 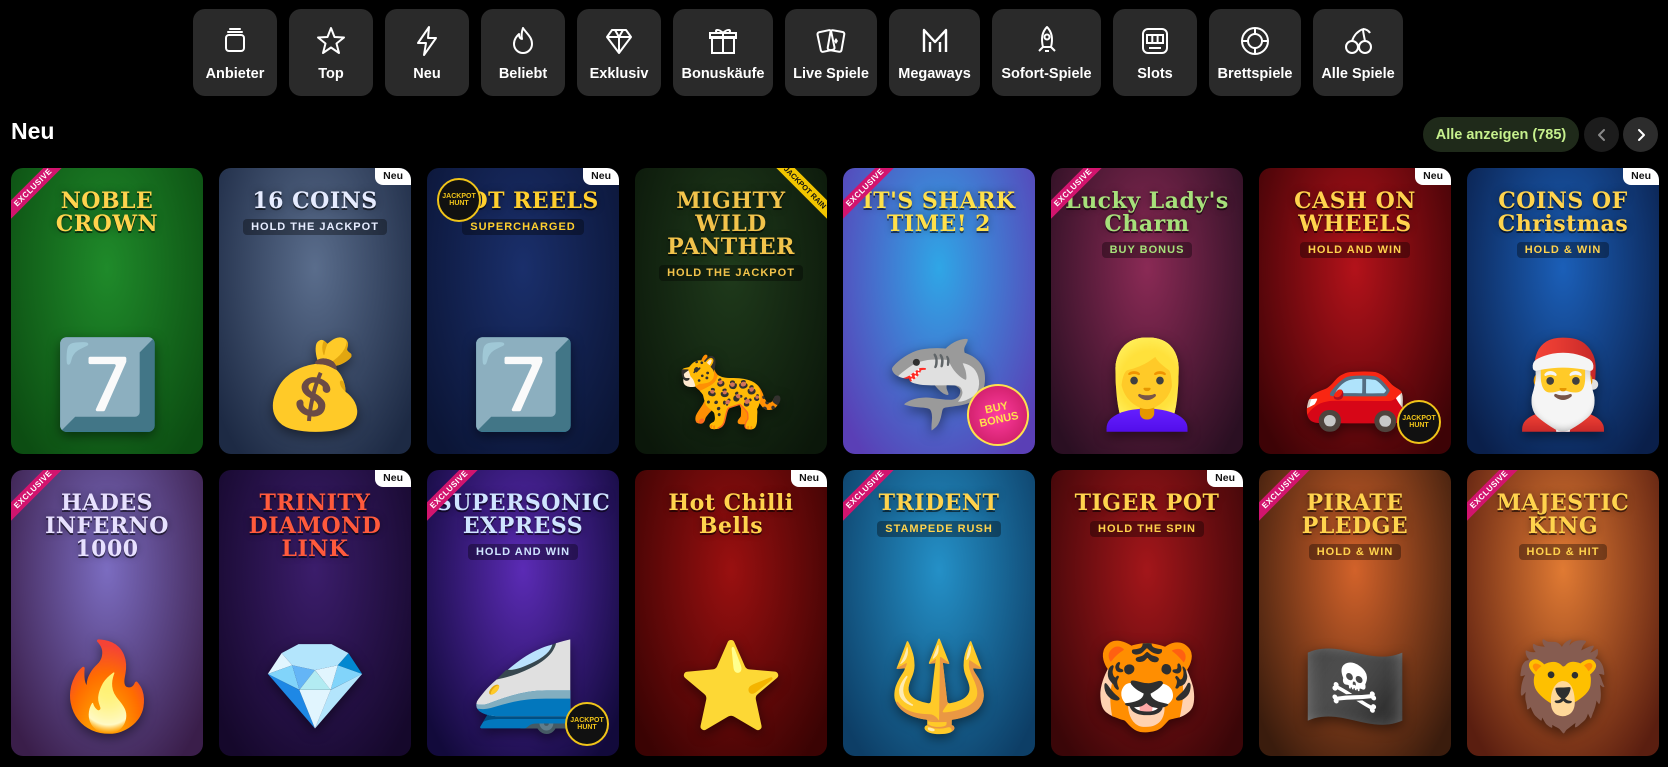 What do you see at coordinates (523, 40) in the screenshot?
I see `flame-icon` at bounding box center [523, 40].